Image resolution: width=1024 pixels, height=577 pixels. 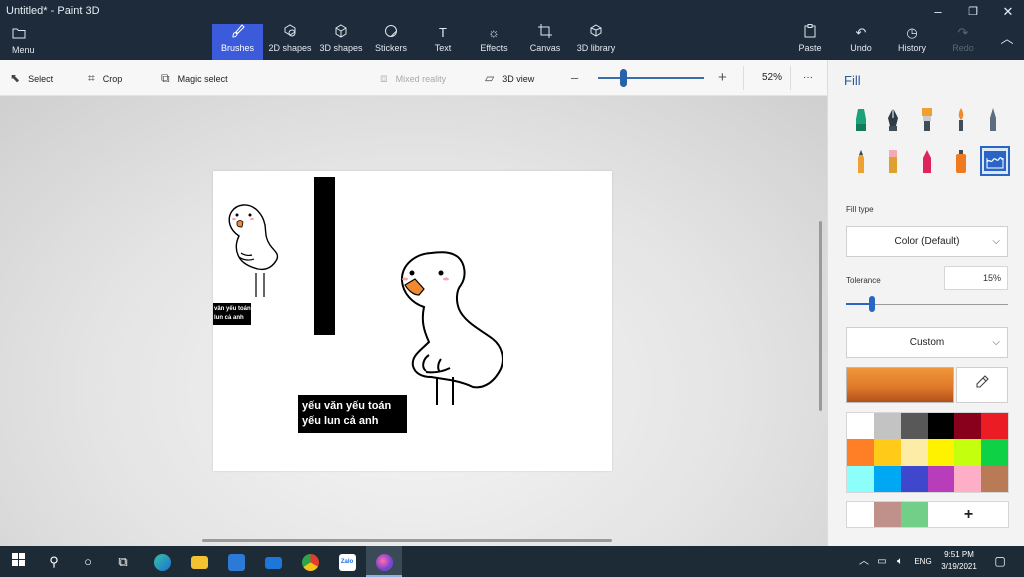 I want to click on menu-button: Menu, so click(x=24, y=44).